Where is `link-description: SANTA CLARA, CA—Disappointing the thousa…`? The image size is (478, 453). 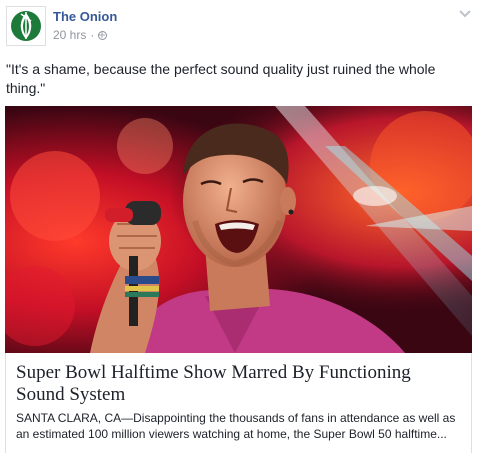
link-description: SANTA CLARA, CA—Disappointing the thousa… is located at coordinates (236, 426).